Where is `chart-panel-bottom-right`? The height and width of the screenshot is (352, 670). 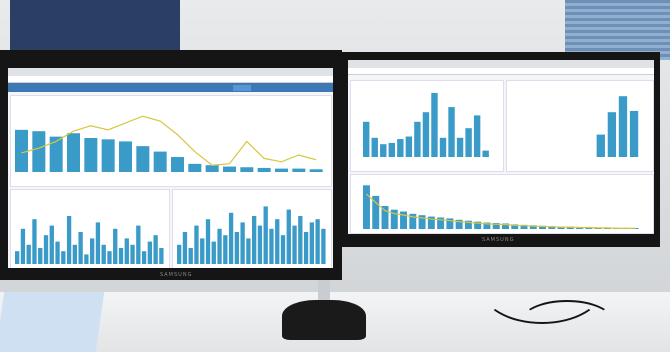
chart-panel-bottom-right is located at coordinates (252, 228).